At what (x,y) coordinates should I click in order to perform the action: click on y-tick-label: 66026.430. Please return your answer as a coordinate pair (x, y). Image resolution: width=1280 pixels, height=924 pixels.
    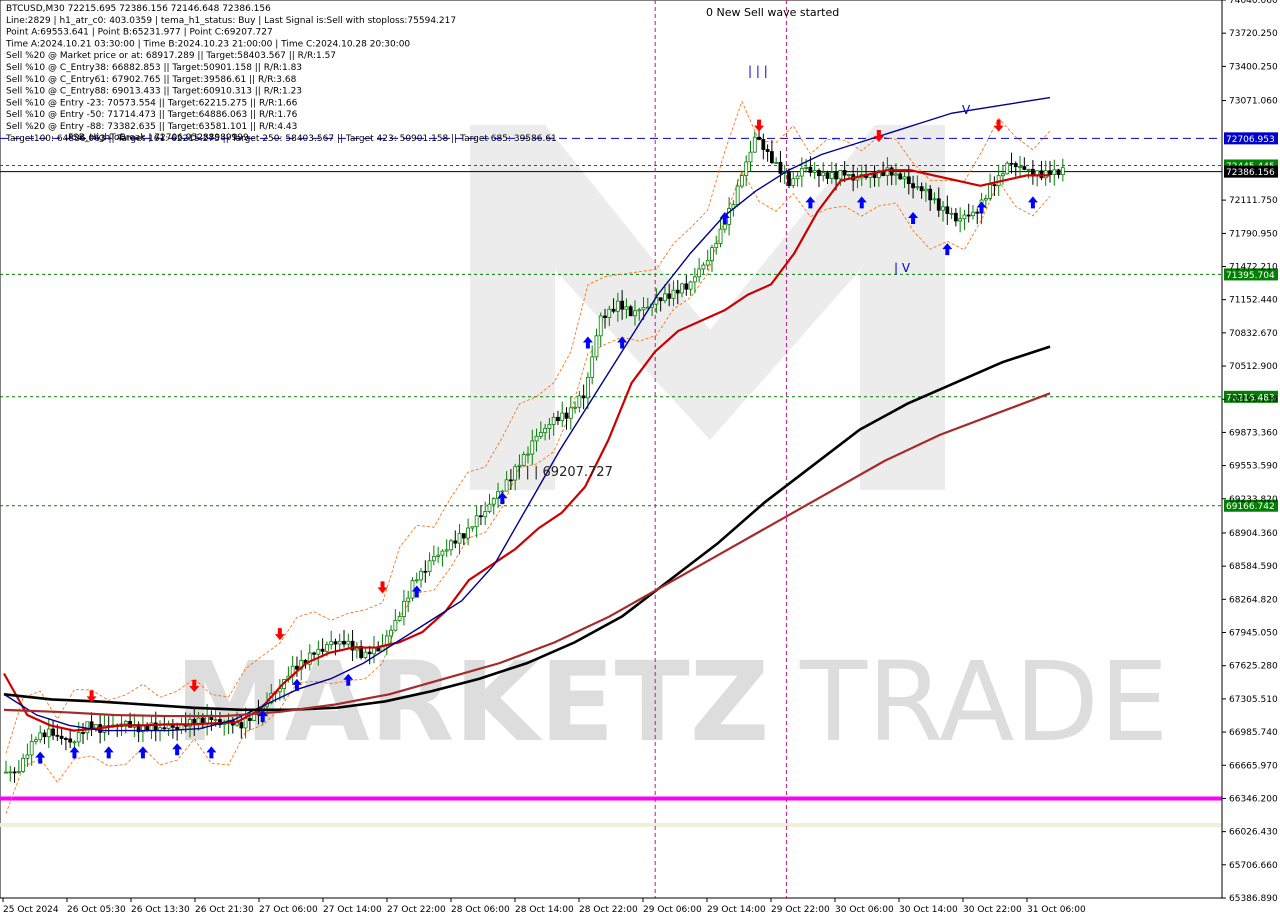
    Looking at the image, I should click on (1253, 833).